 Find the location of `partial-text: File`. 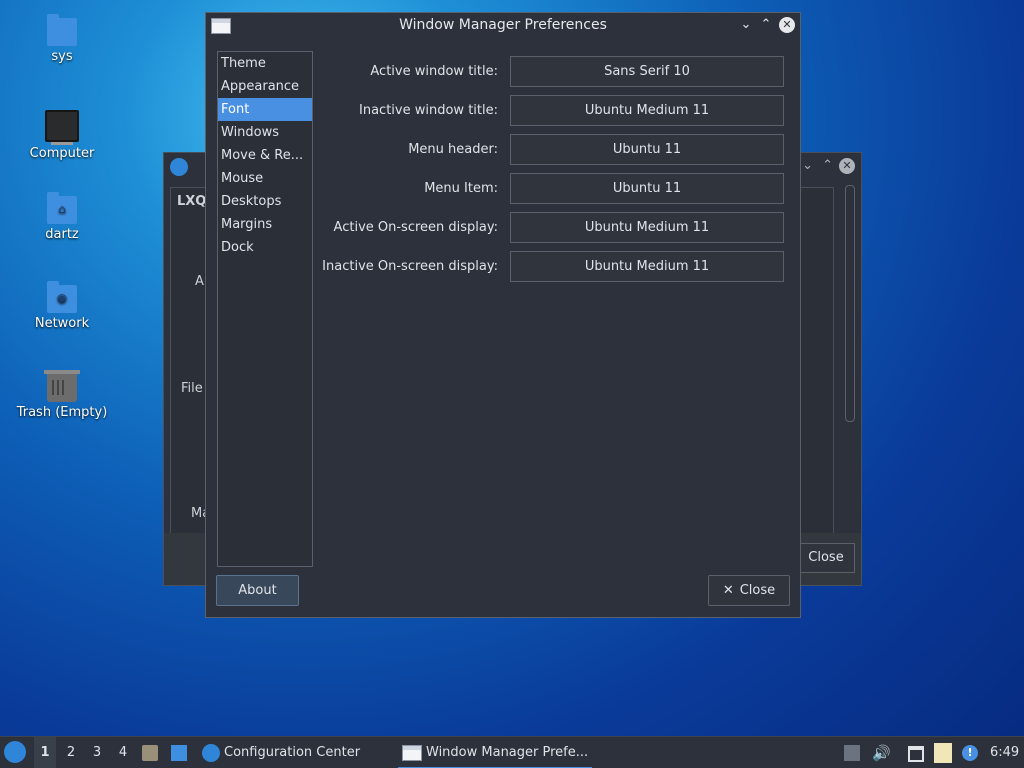

partial-text: File is located at coordinates (192, 388).